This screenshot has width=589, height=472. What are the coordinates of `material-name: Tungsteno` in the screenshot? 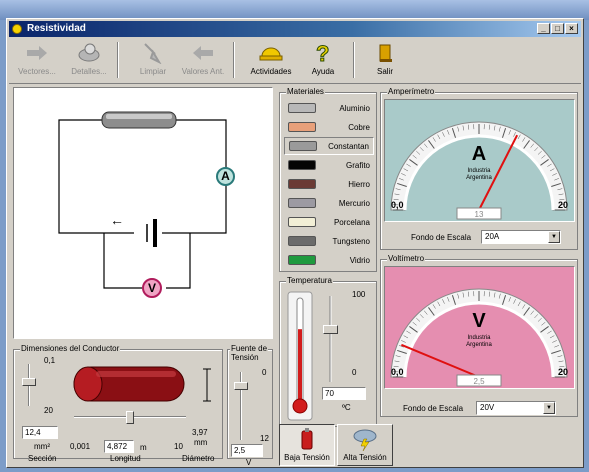 It's located at (351, 241).